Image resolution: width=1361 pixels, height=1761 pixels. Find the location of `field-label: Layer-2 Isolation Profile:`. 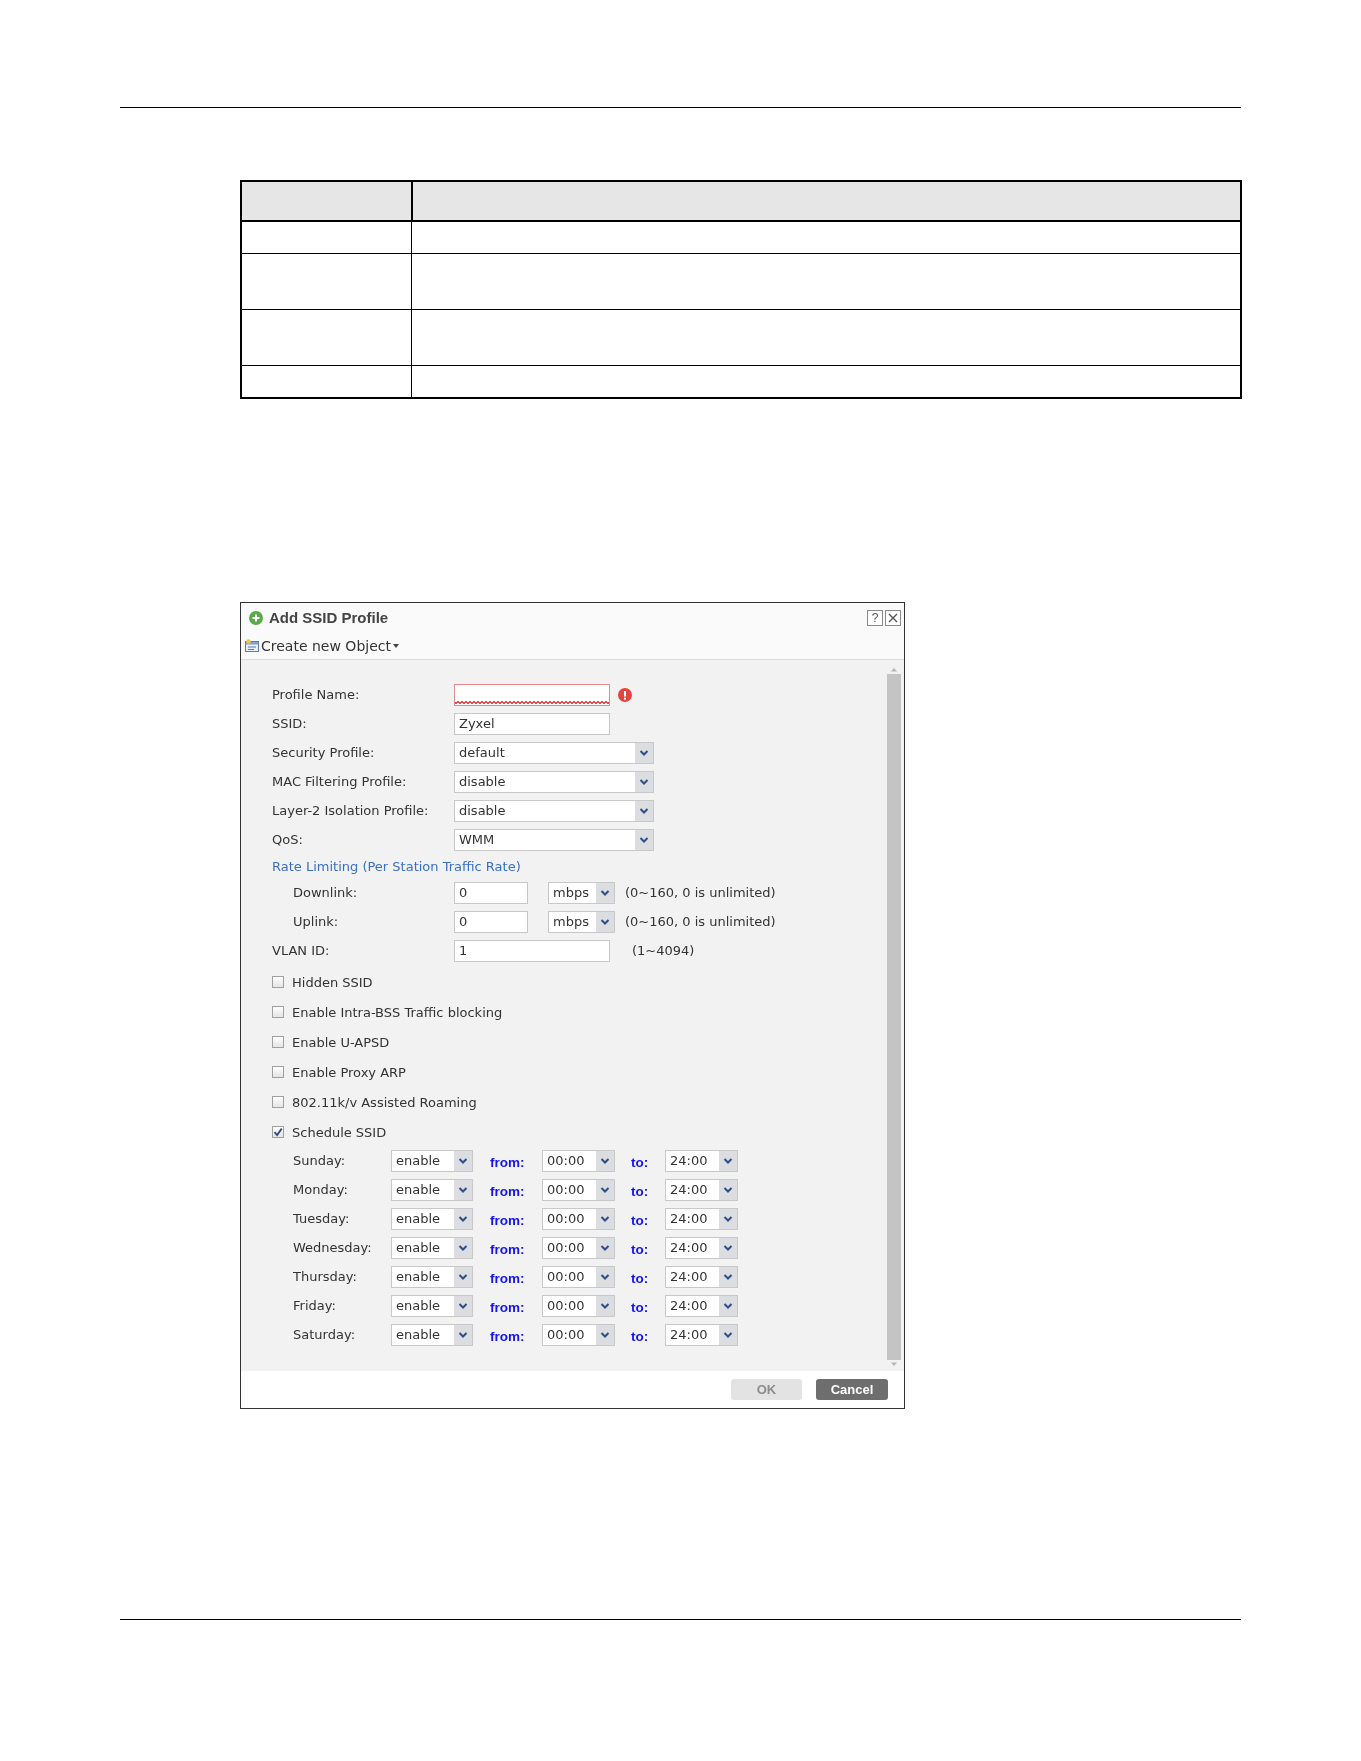

field-label: Layer-2 Isolation Profile: is located at coordinates (350, 810).